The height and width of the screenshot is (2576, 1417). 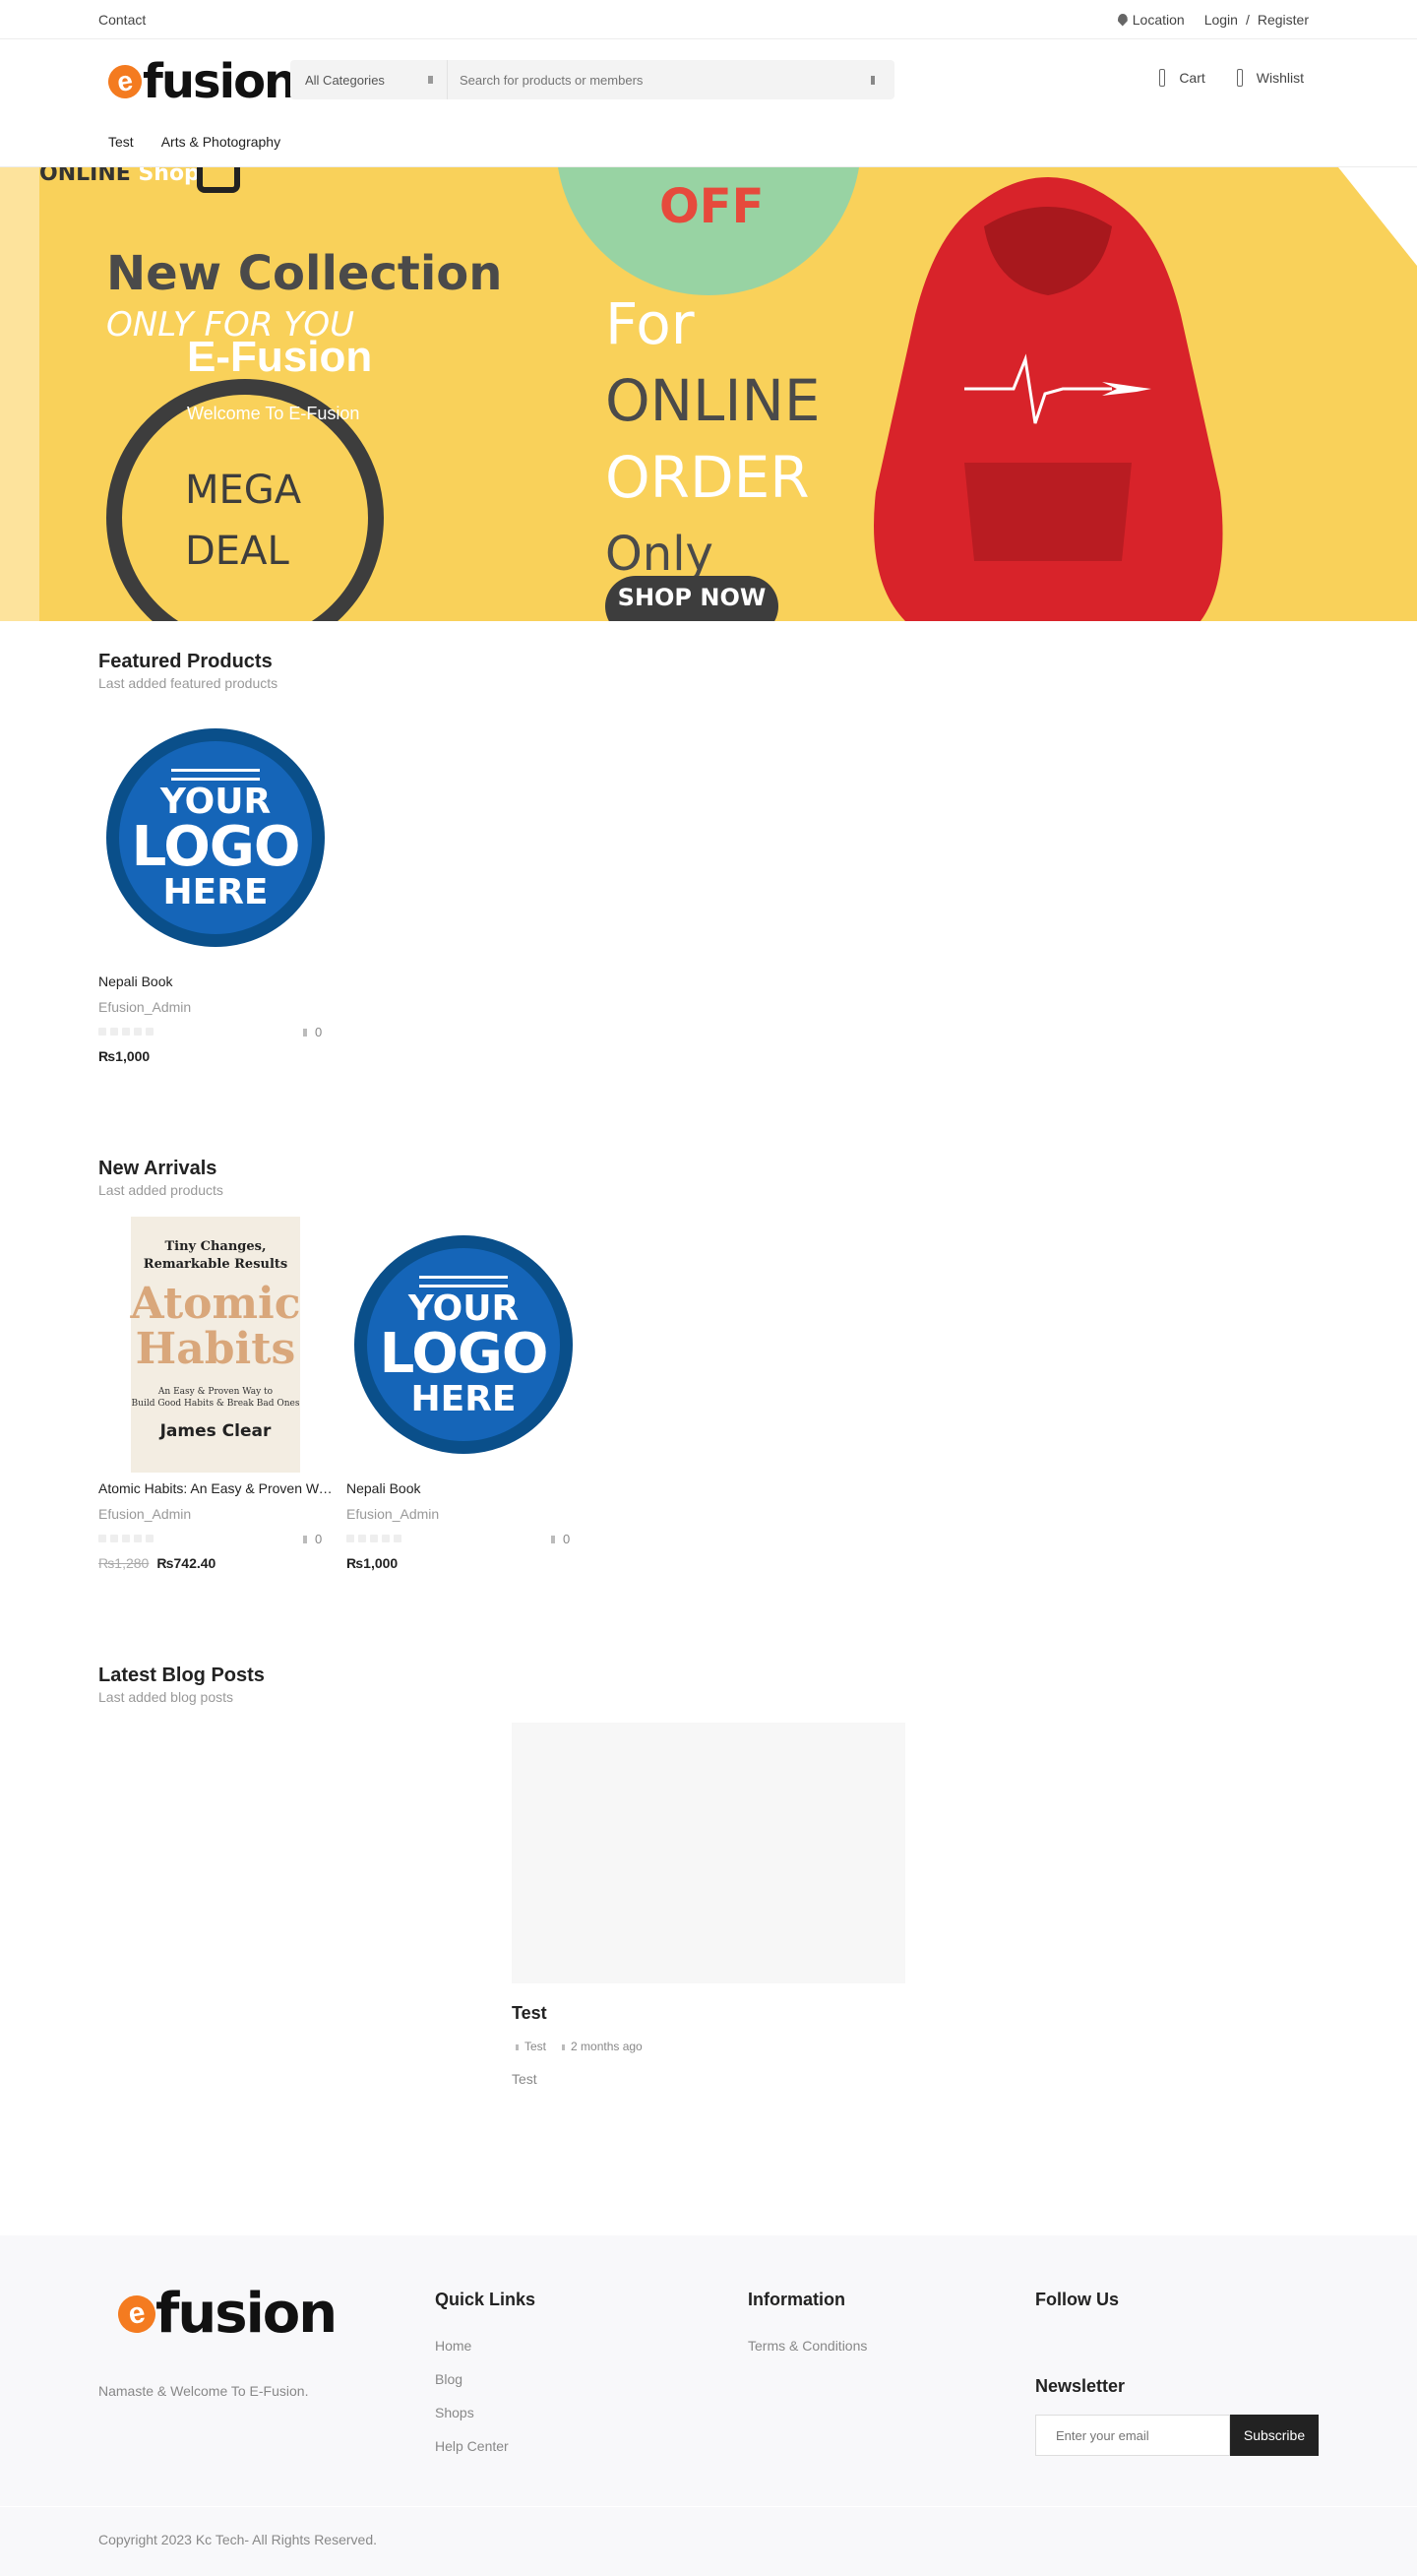 What do you see at coordinates (1122, 20) in the screenshot?
I see `location-pin-icon` at bounding box center [1122, 20].